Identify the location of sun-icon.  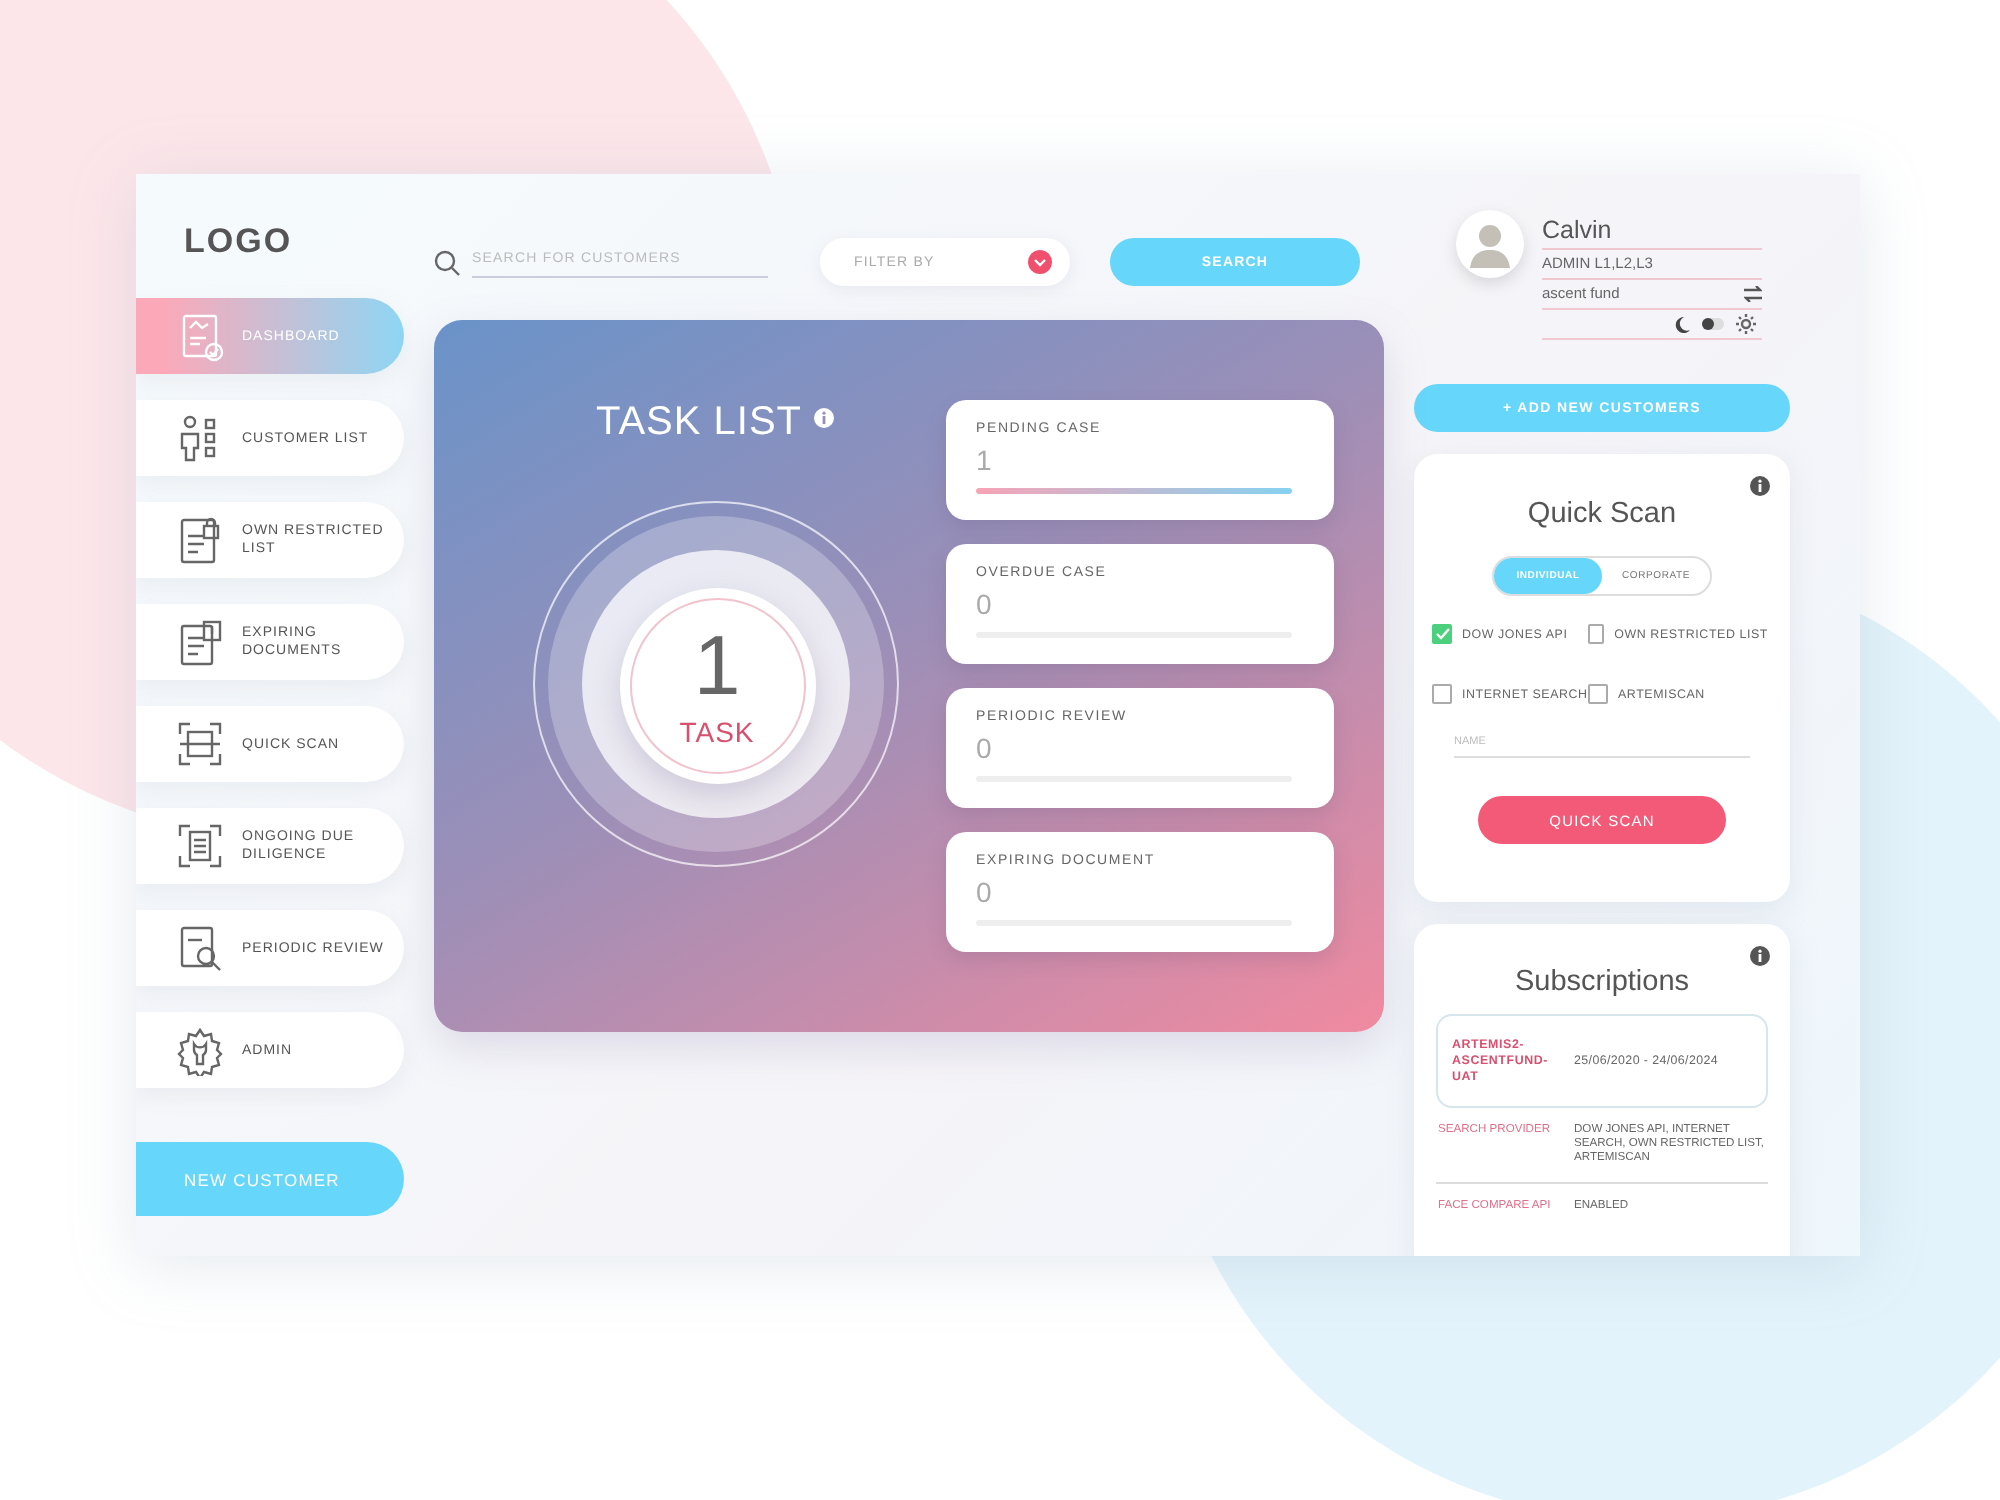
(1746, 324).